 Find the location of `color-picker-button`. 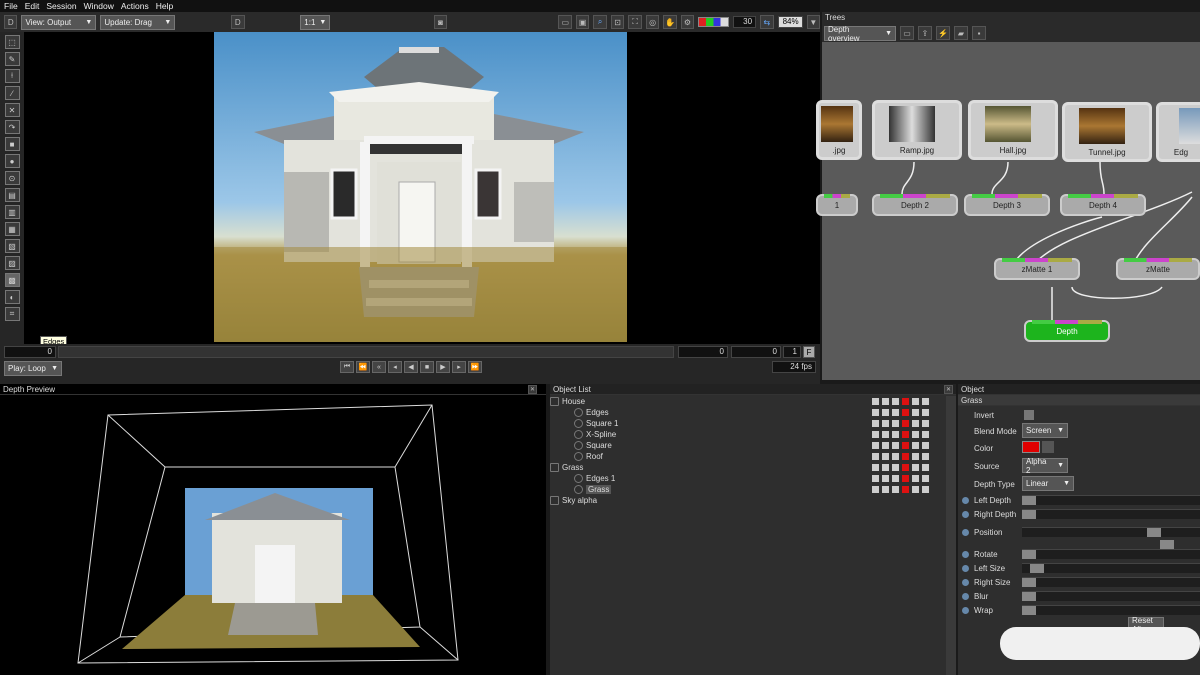

color-picker-button is located at coordinates (1048, 447).